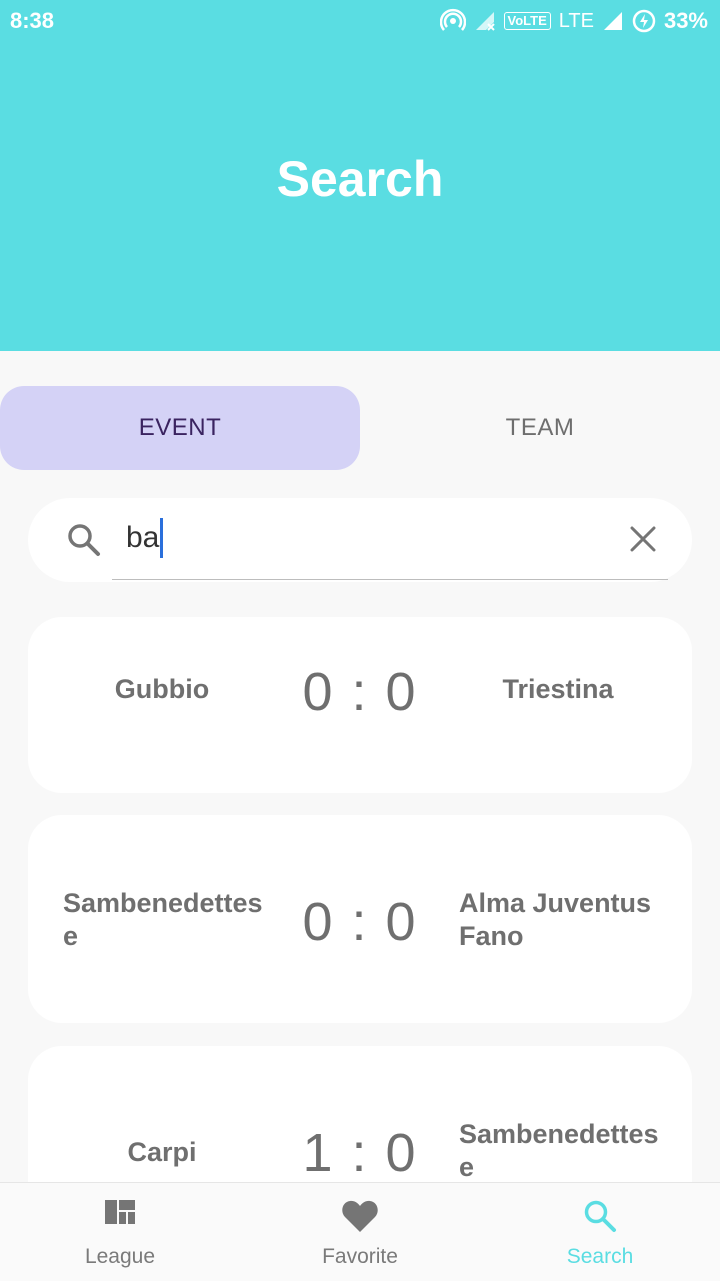  I want to click on home-team: Sambenedettes e, so click(163, 919).